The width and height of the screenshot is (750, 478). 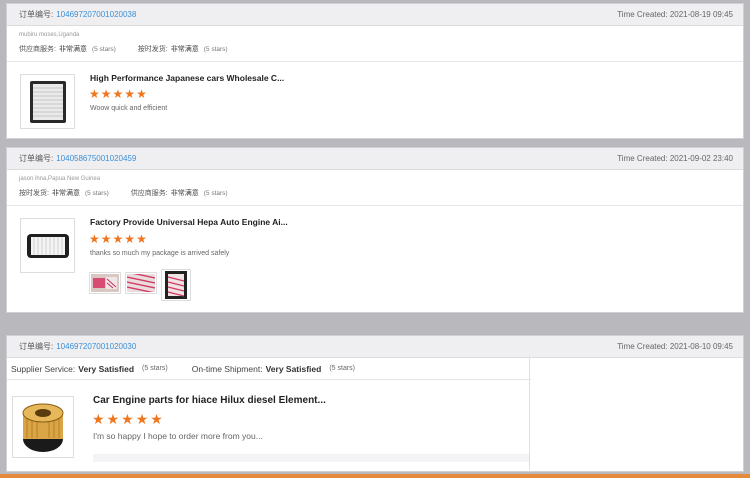 I want to click on bottom-accent-bar, so click(x=375, y=476).